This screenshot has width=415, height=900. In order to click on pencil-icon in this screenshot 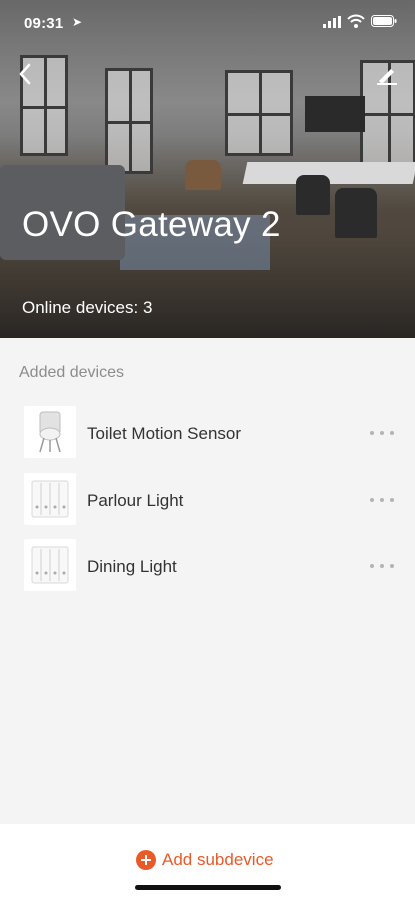, I will do `click(387, 77)`.